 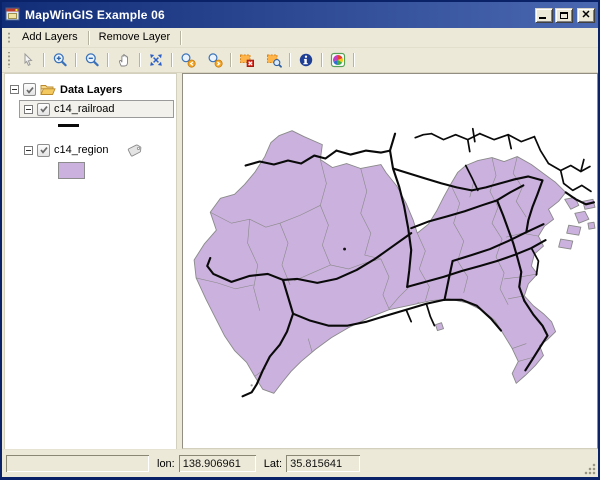 What do you see at coordinates (217, 463) in the screenshot?
I see `lon-value: 138.906961` at bounding box center [217, 463].